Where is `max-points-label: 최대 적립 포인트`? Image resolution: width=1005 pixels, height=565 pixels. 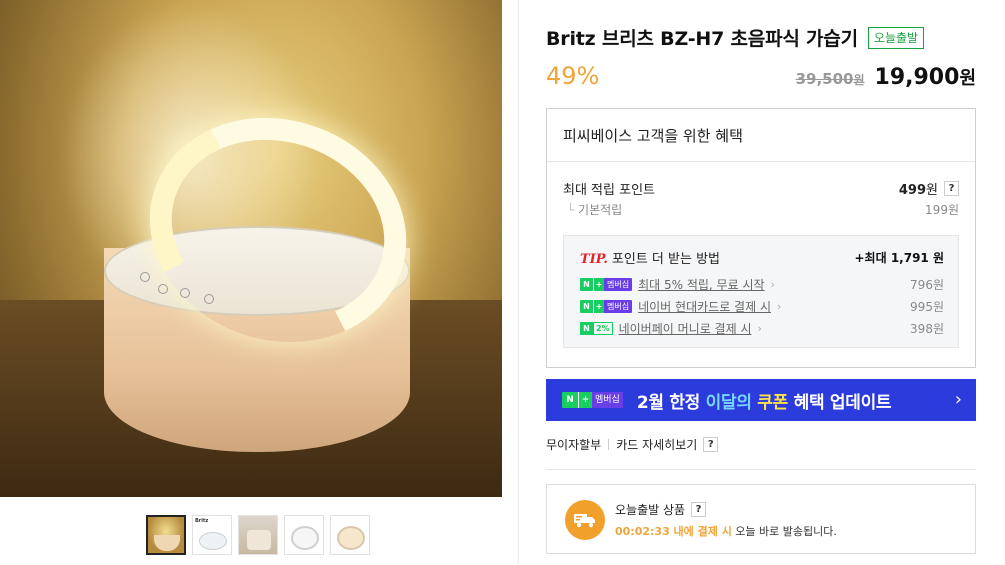 max-points-label: 최대 적립 포인트 is located at coordinates (609, 190).